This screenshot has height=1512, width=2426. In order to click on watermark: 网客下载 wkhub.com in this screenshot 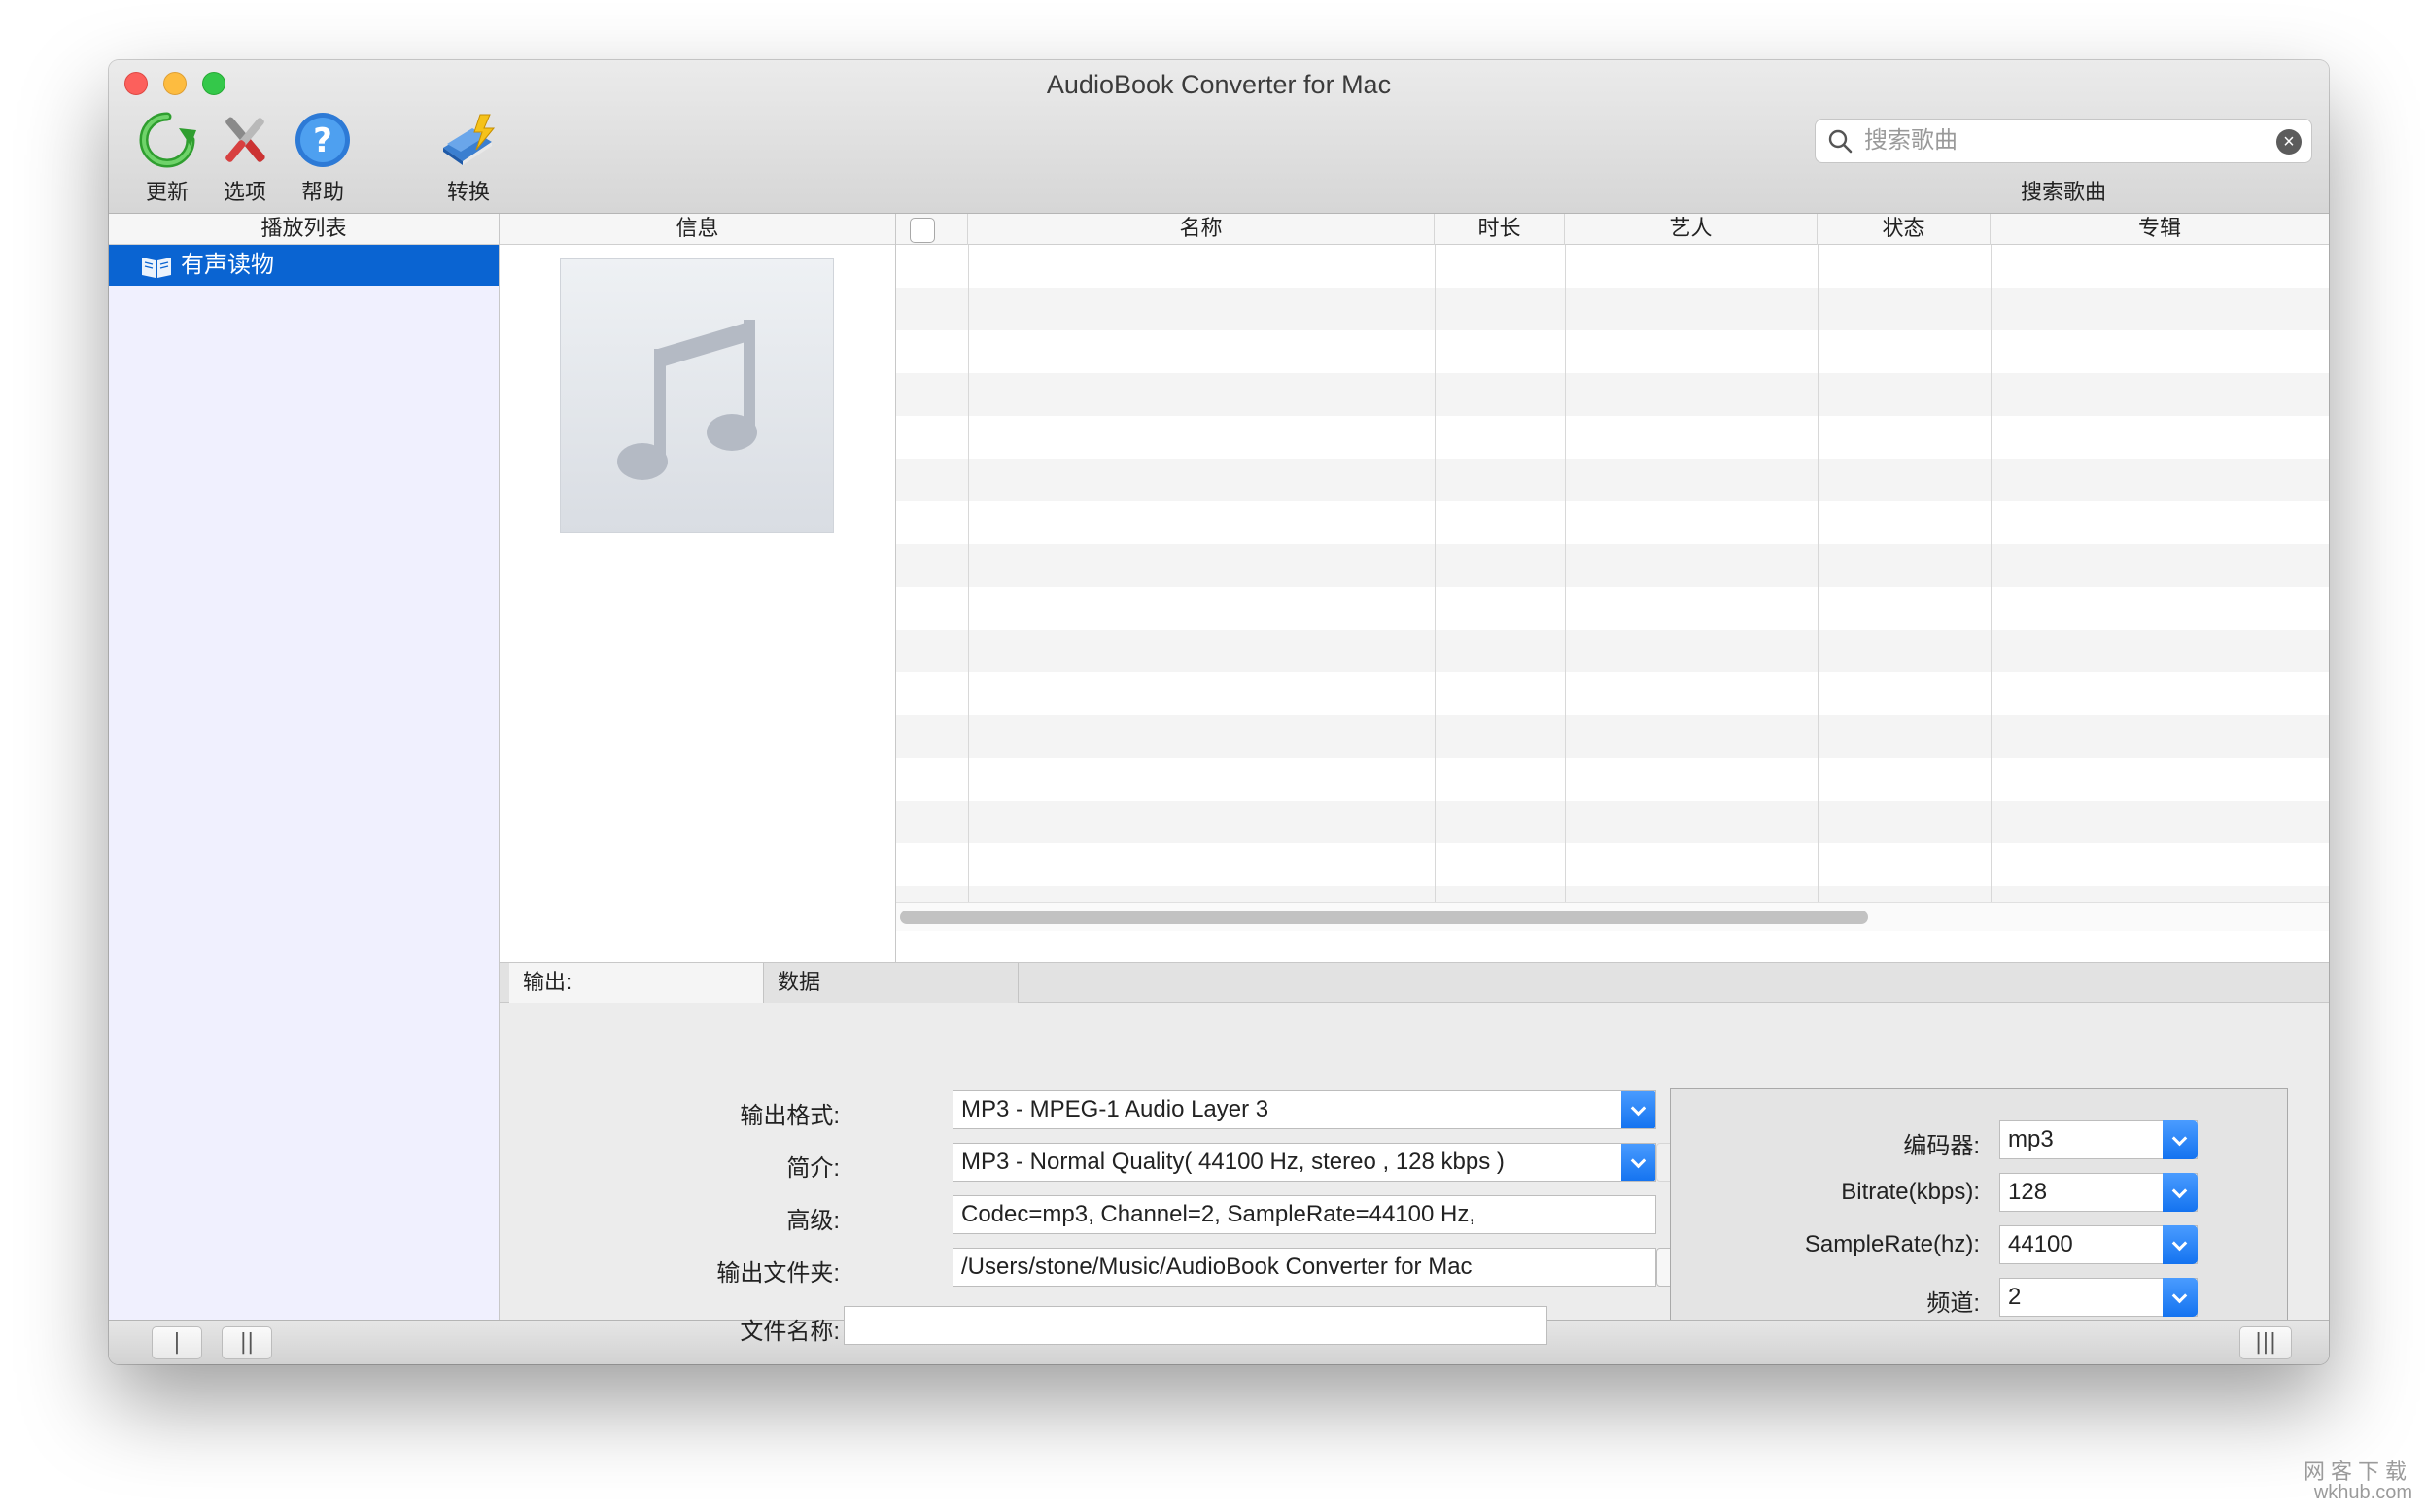, I will do `click(2357, 1481)`.